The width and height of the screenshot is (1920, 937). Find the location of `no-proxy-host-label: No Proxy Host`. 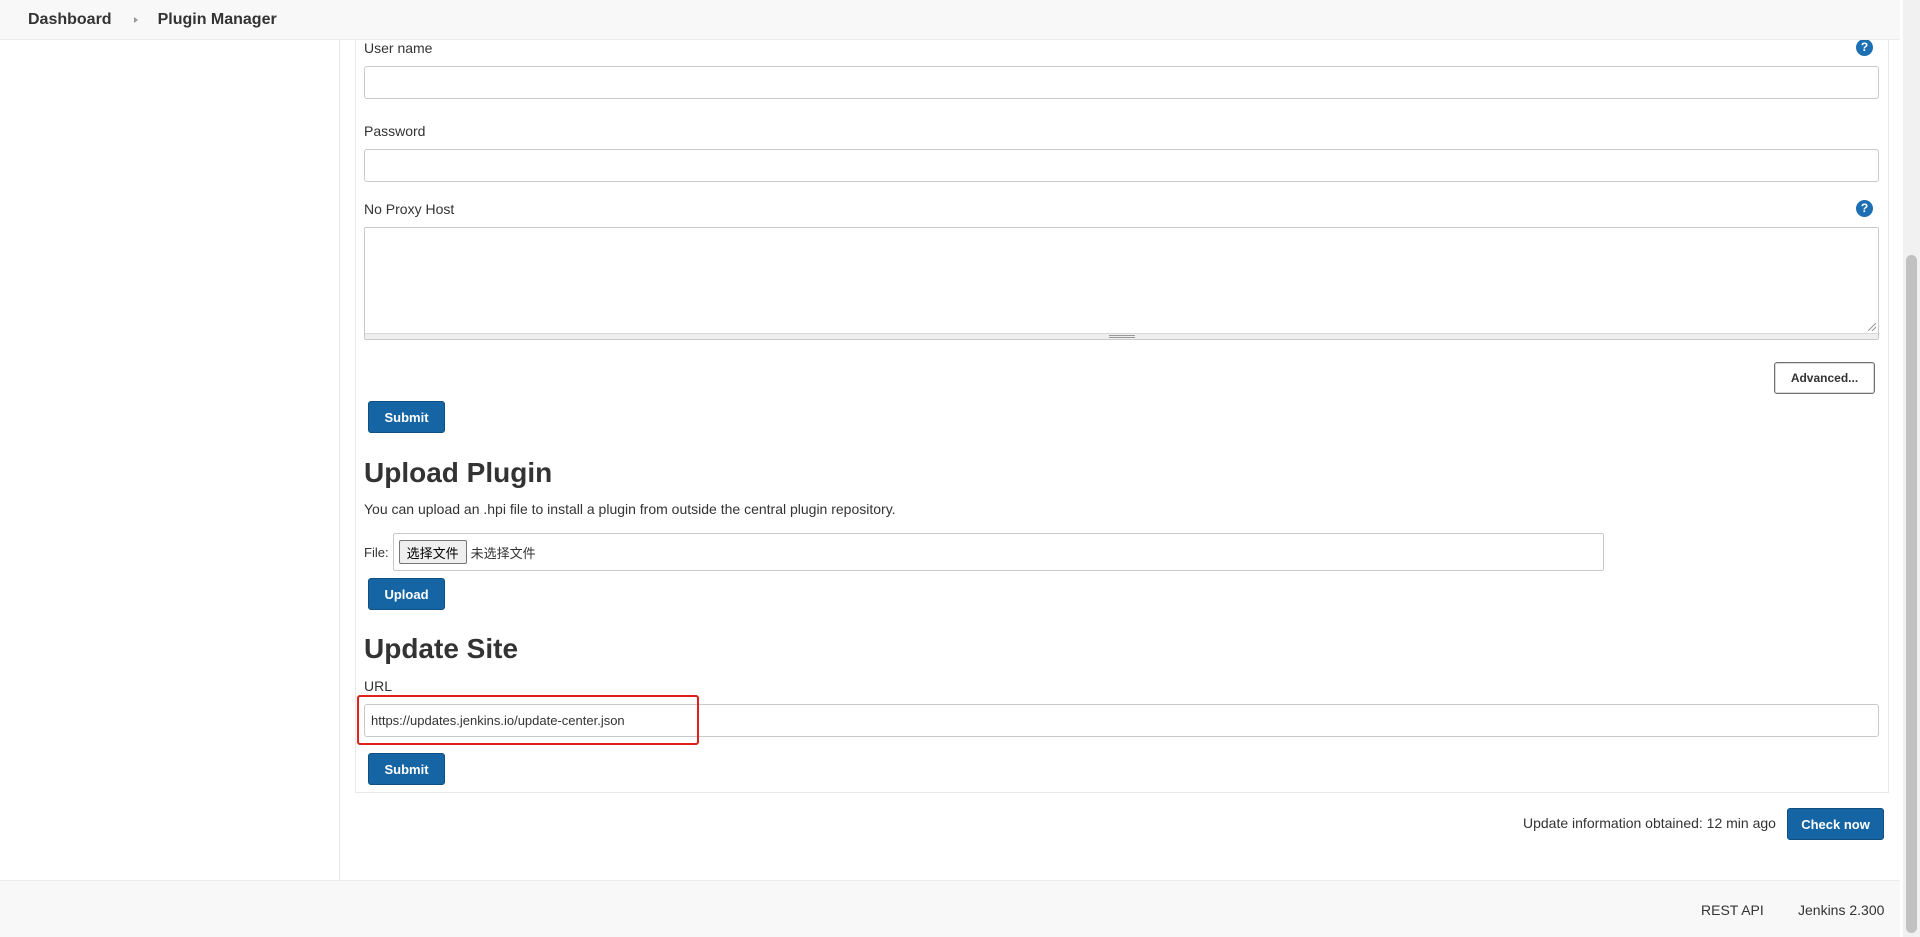

no-proxy-host-label: No Proxy Host is located at coordinates (409, 209).